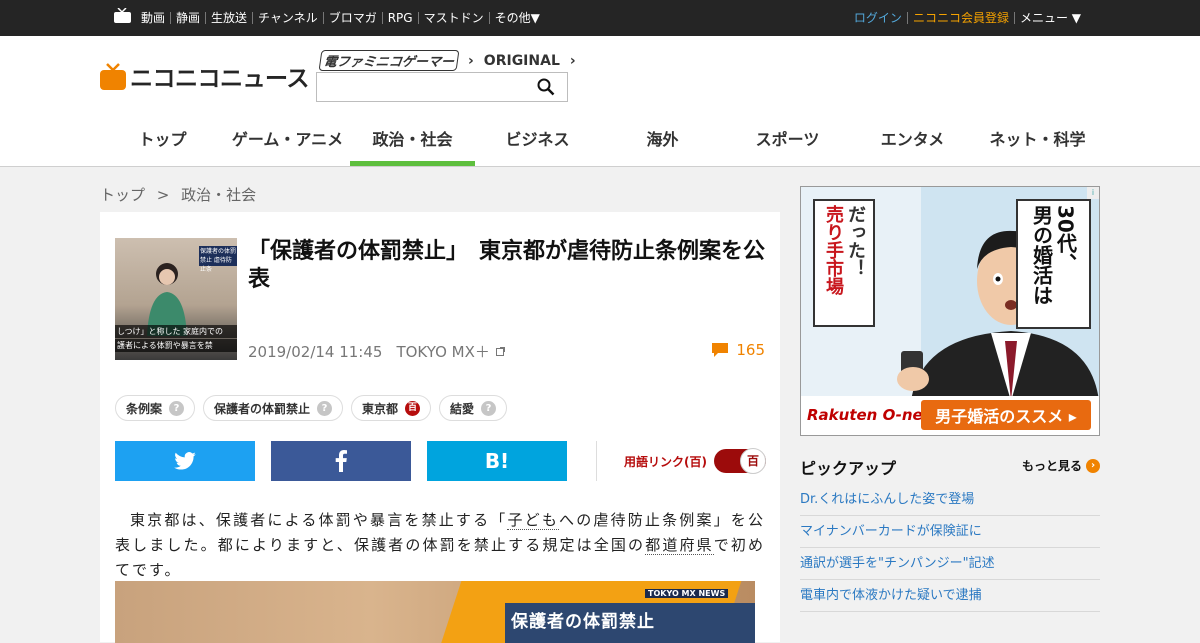 This screenshot has width=1200, height=643. I want to click on global-nav-links: 動画 静画 生放送 チャンネル ブロマガ RPG マストドン その他▼, so click(343, 18).